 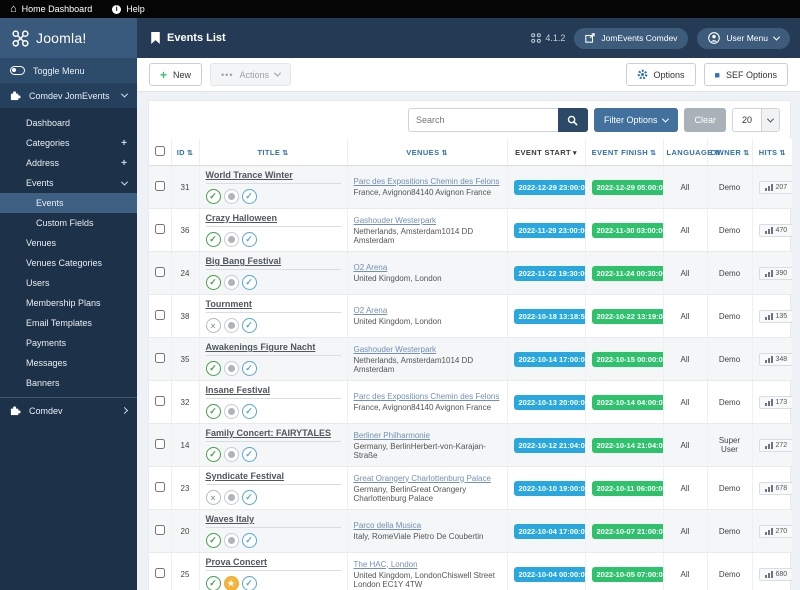 I want to click on sidebar-item-address: Address +, so click(x=68, y=163).